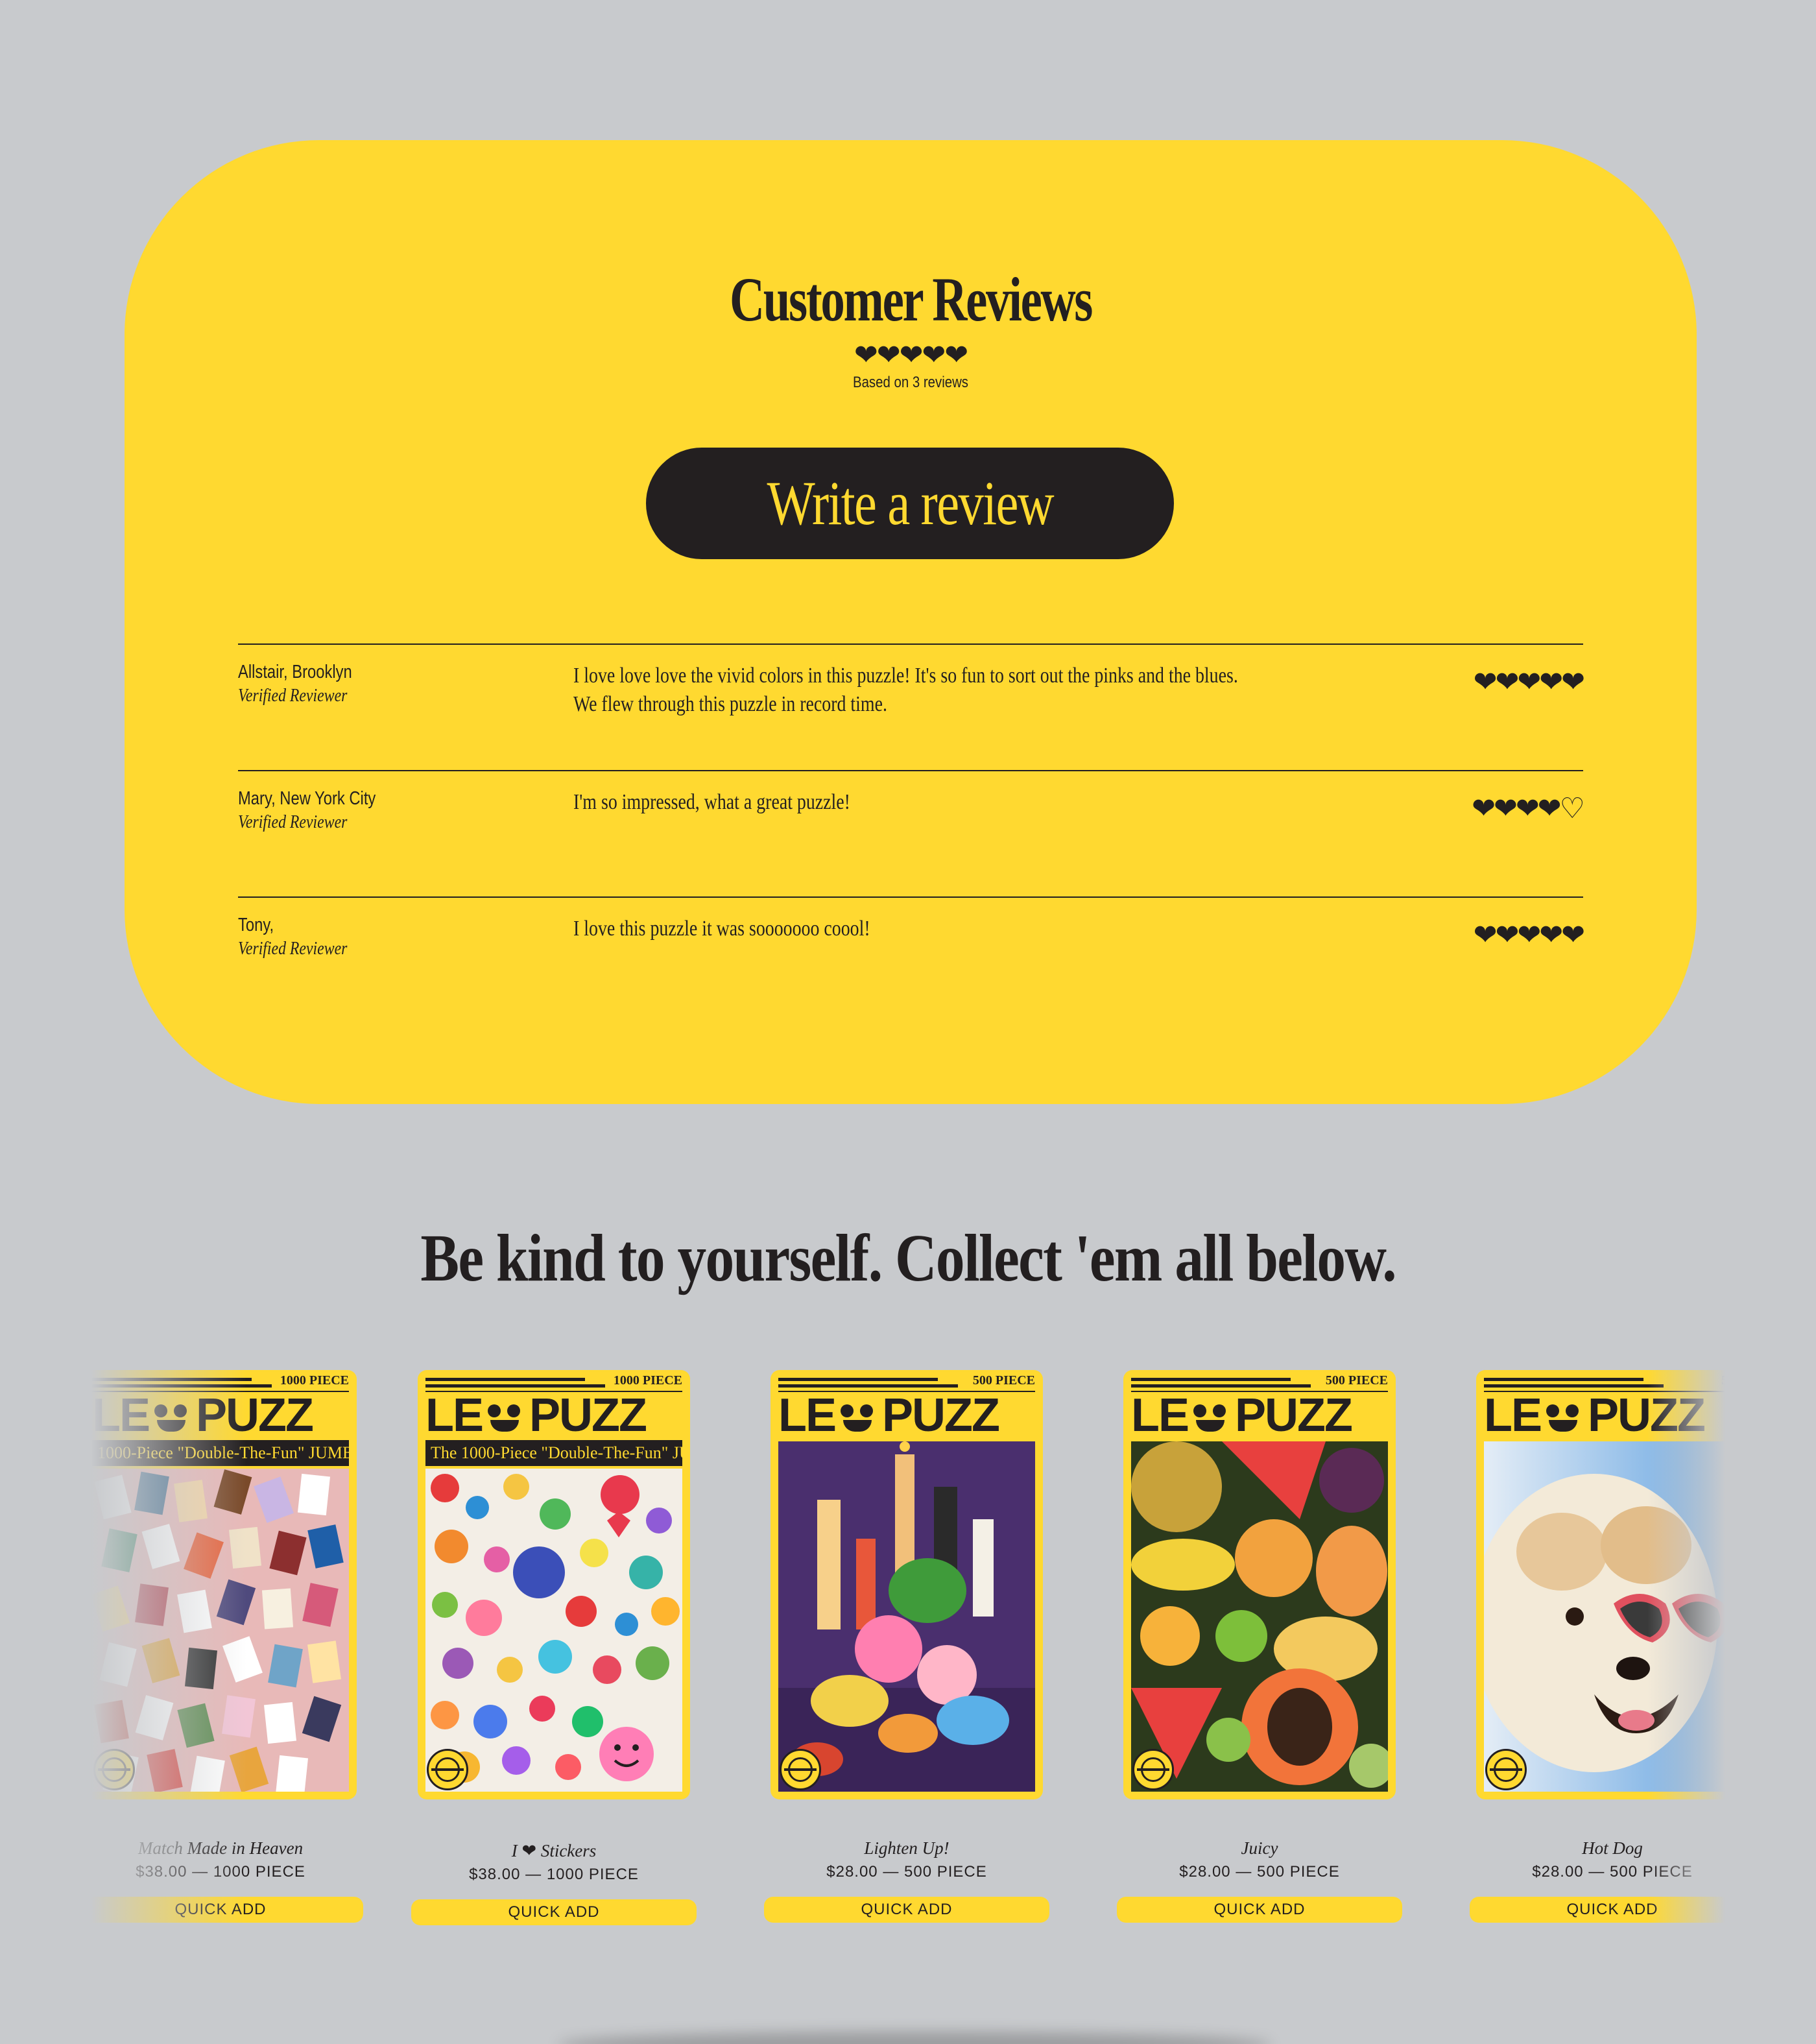 The height and width of the screenshot is (2044, 1816). I want to click on product-image: 500 LEPUZZ, so click(1612, 1584).